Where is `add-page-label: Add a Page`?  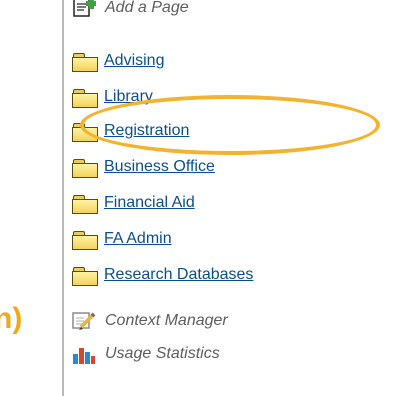 add-page-label: Add a Page is located at coordinates (147, 8).